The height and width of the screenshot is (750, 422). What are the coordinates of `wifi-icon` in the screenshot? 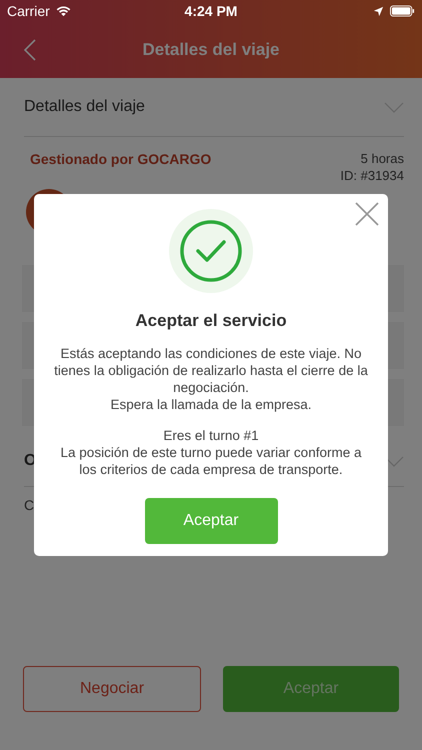 It's located at (63, 11).